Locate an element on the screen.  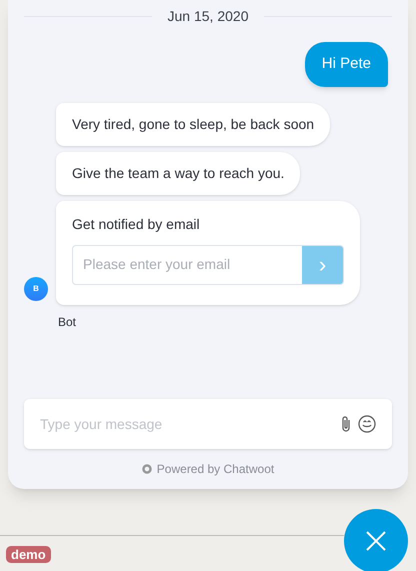
powered-by-text: Powered by Chatwoot is located at coordinates (215, 469).